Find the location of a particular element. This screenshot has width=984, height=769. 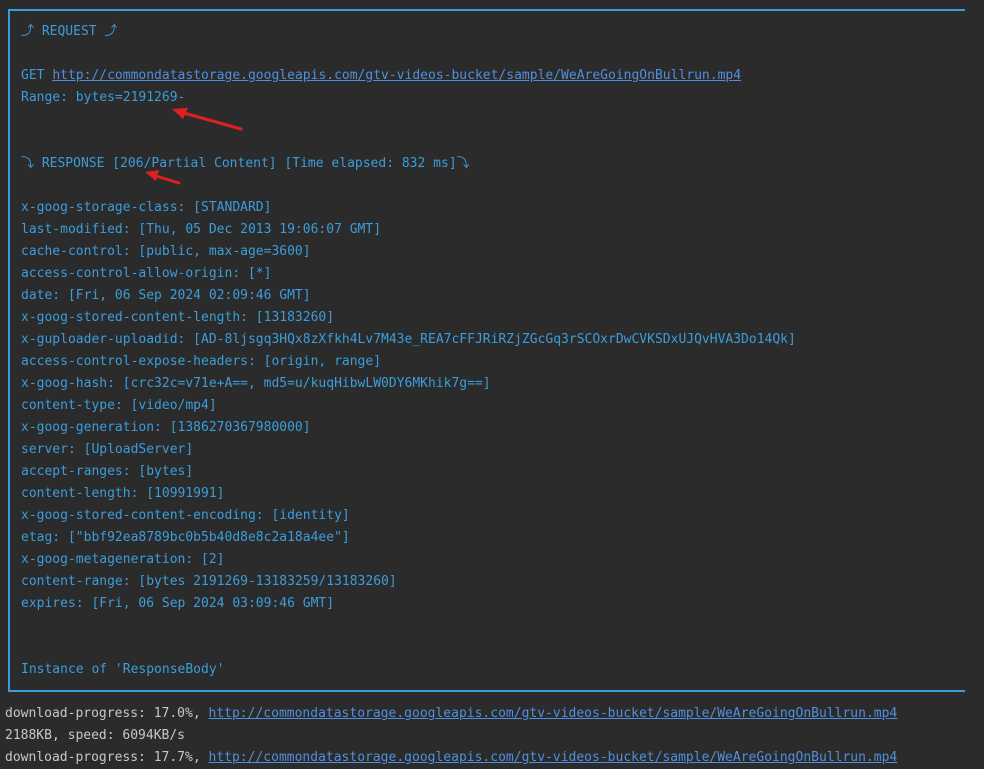

box-top-border is located at coordinates (486, 10).